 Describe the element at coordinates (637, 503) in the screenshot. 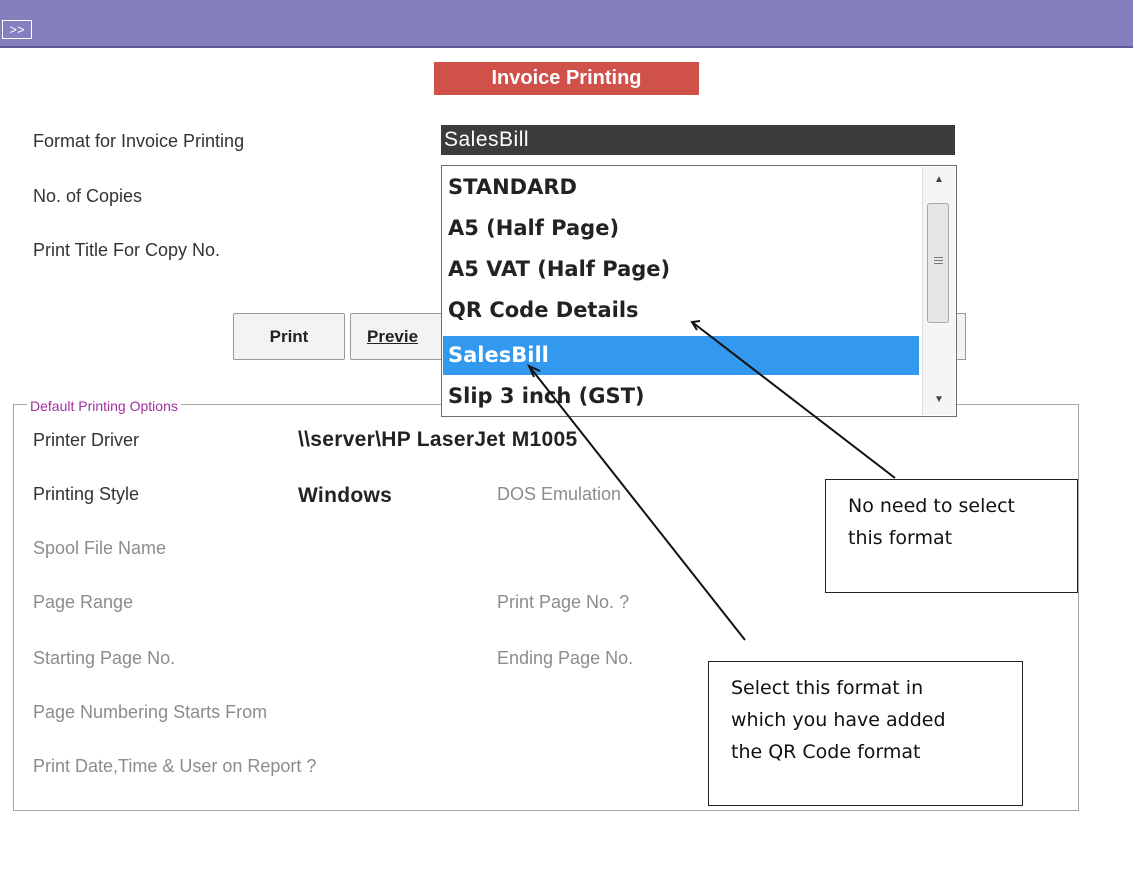

I see `arrow-line-to-salesbill` at that location.